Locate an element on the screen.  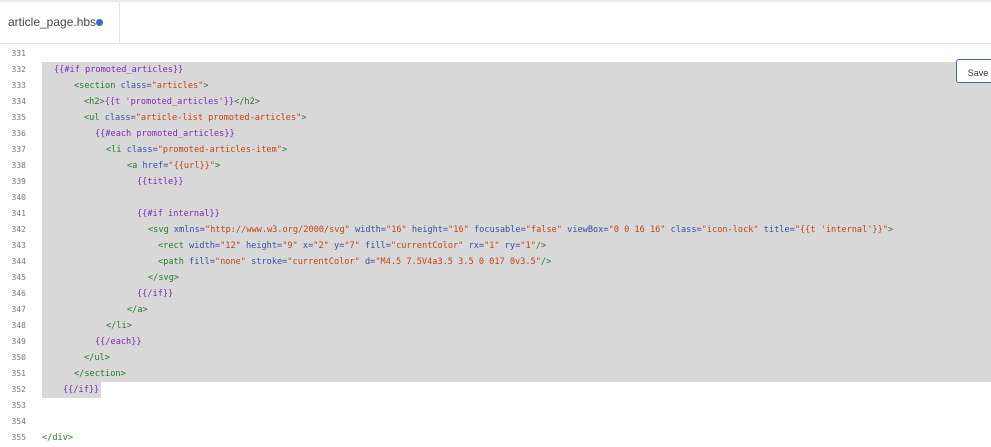
code-token: </ul> is located at coordinates (97, 358).